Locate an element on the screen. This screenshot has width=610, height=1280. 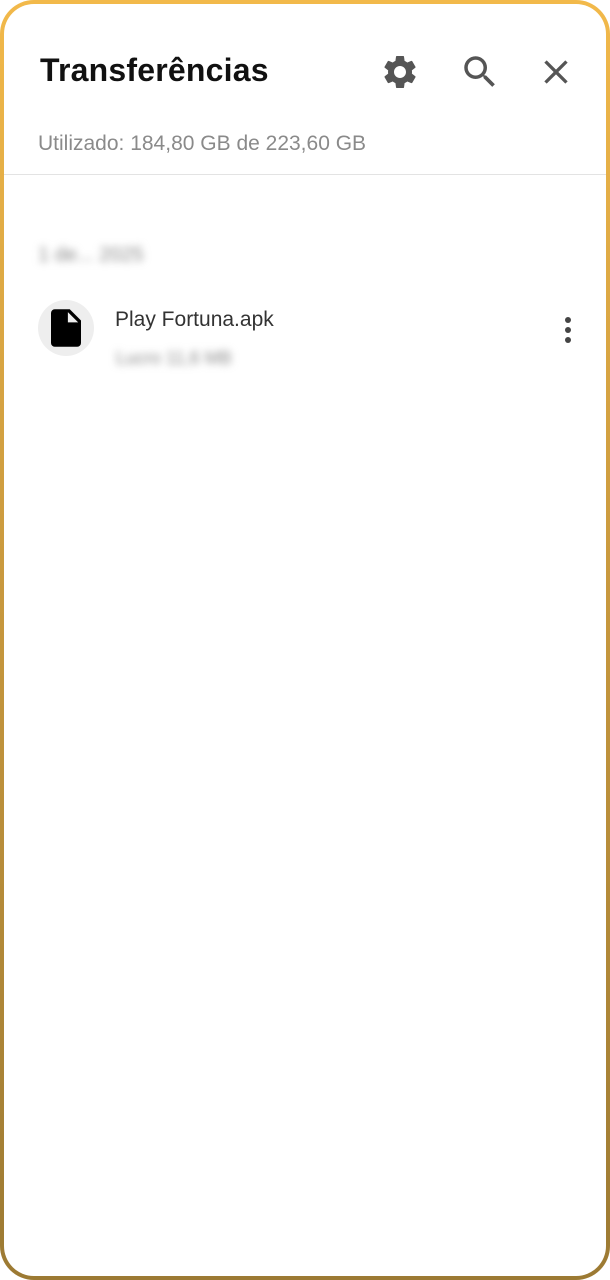
file-icon is located at coordinates (66, 328).